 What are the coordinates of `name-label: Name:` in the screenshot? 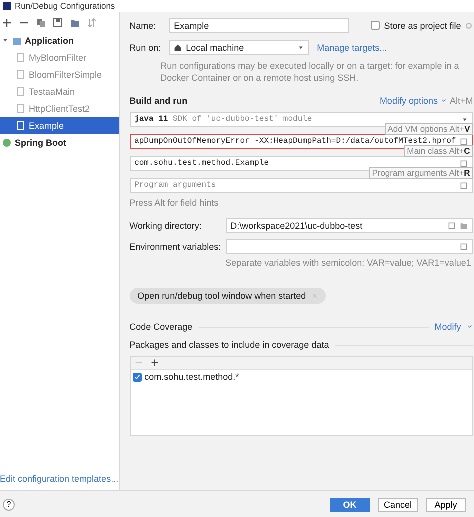 It's located at (143, 25).